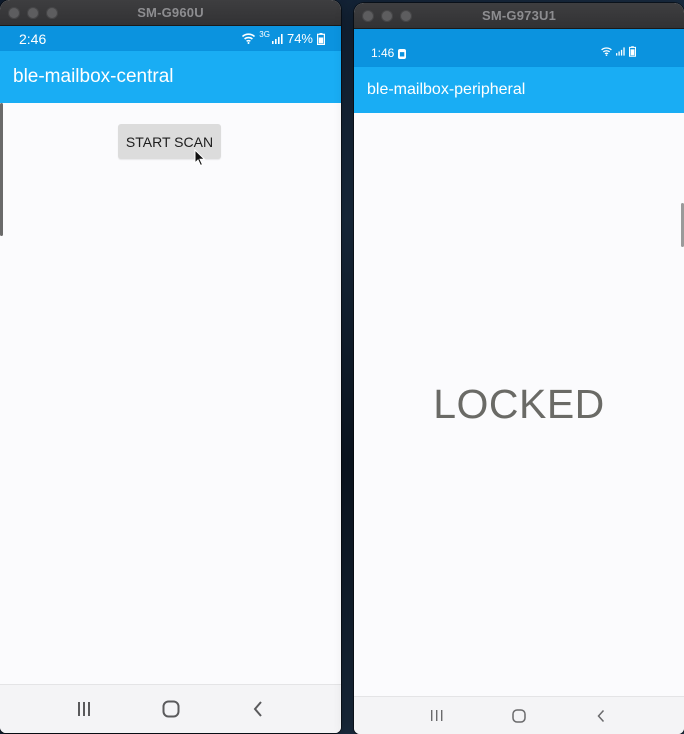 This screenshot has height=734, width=684. I want to click on status-time-text: 1:46, so click(383, 53).